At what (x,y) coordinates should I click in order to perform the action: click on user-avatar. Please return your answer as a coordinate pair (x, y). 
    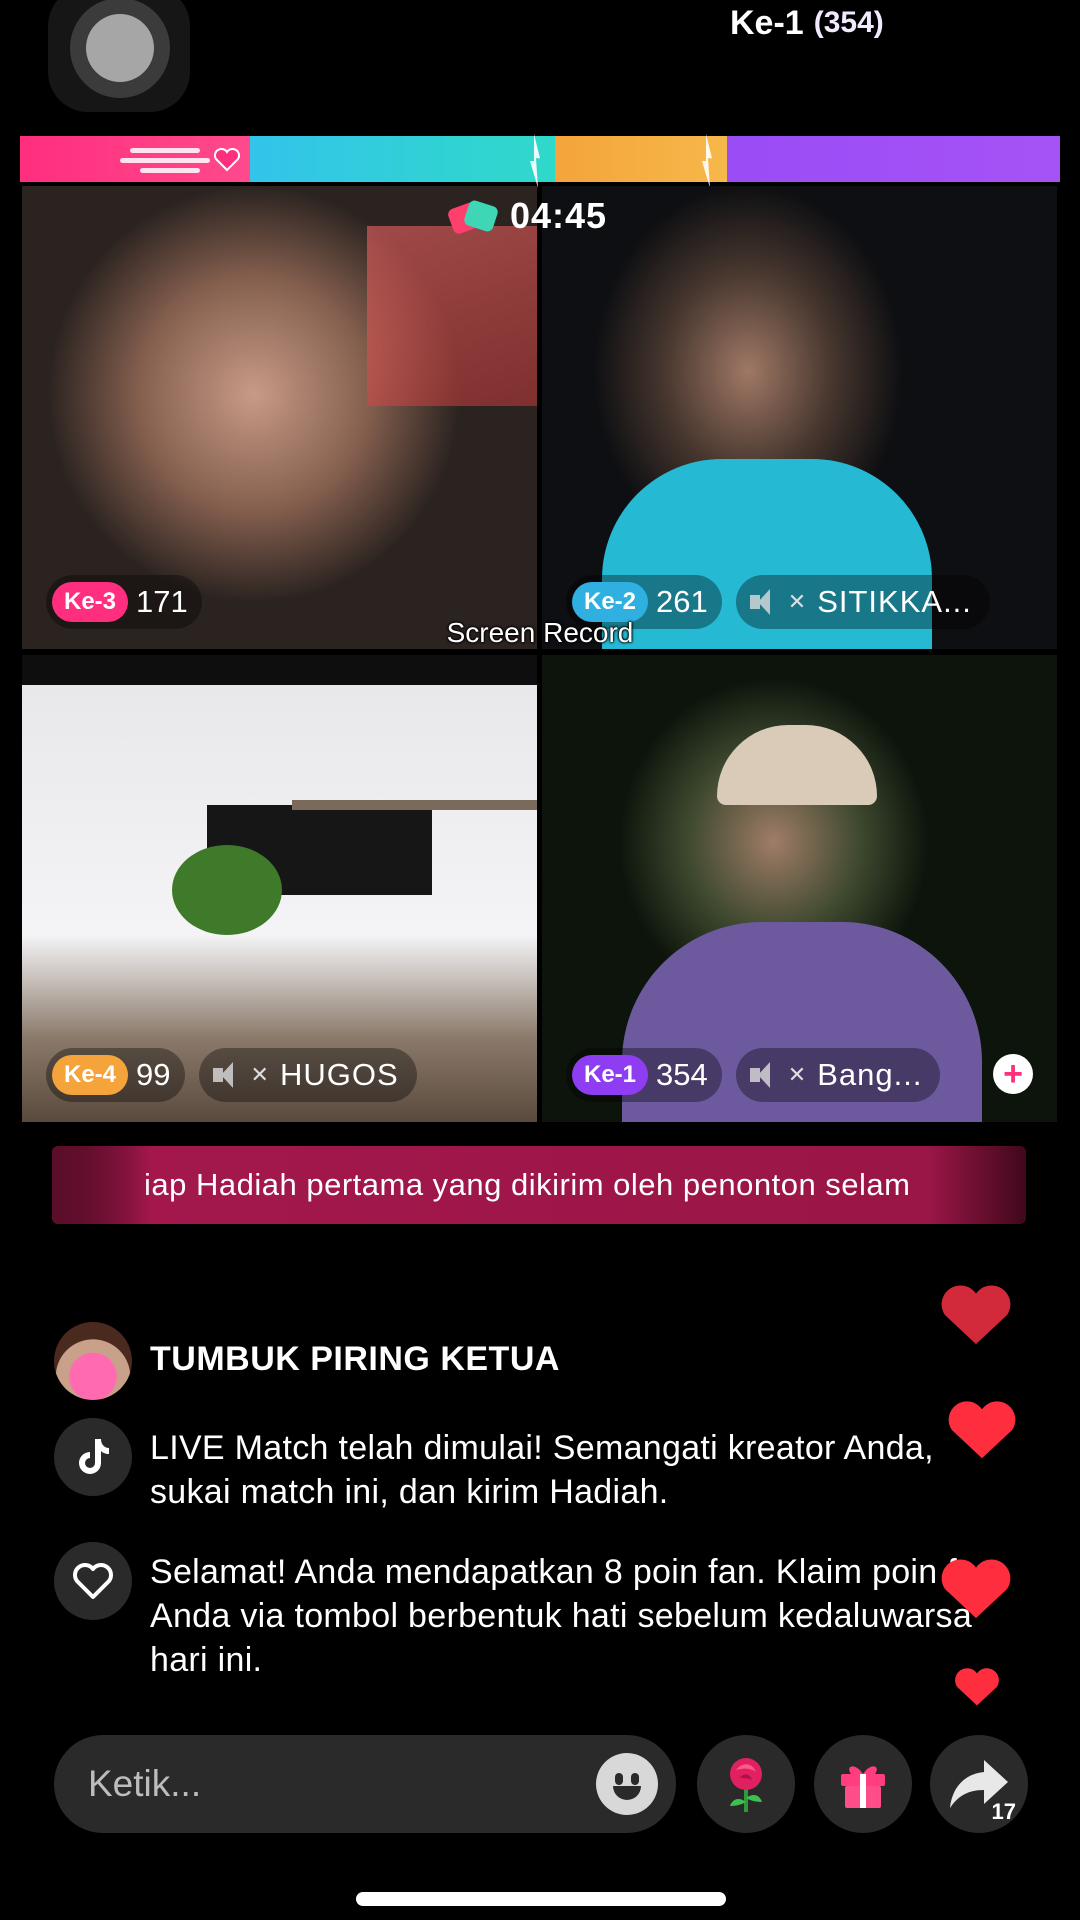
    Looking at the image, I should click on (93, 1361).